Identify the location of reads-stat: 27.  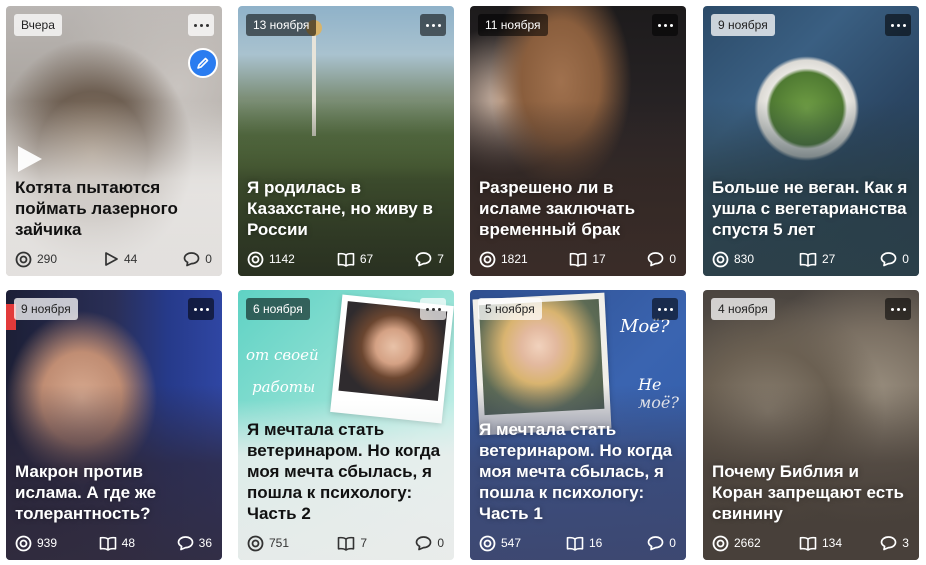
(817, 259).